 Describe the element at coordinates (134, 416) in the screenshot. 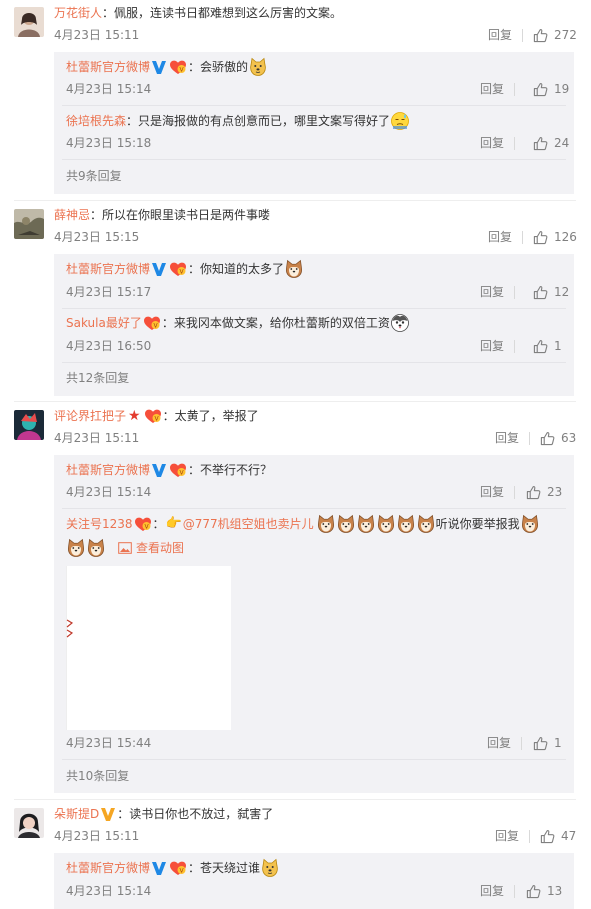

I see `red-star-icon: ★` at that location.